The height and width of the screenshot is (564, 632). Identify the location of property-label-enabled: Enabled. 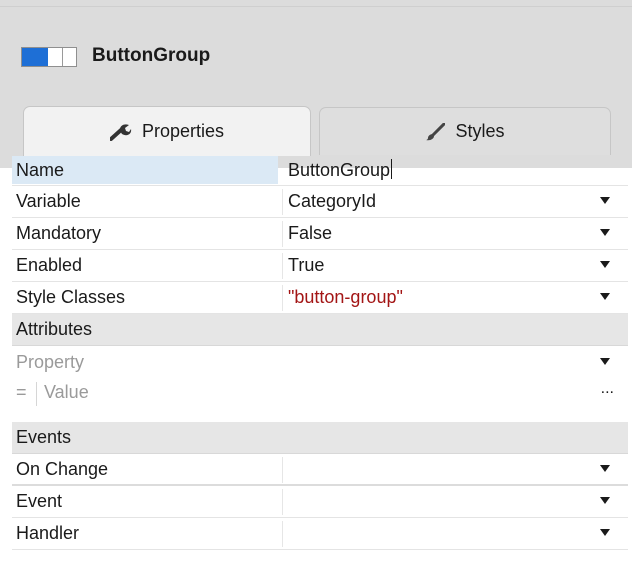
(49, 265).